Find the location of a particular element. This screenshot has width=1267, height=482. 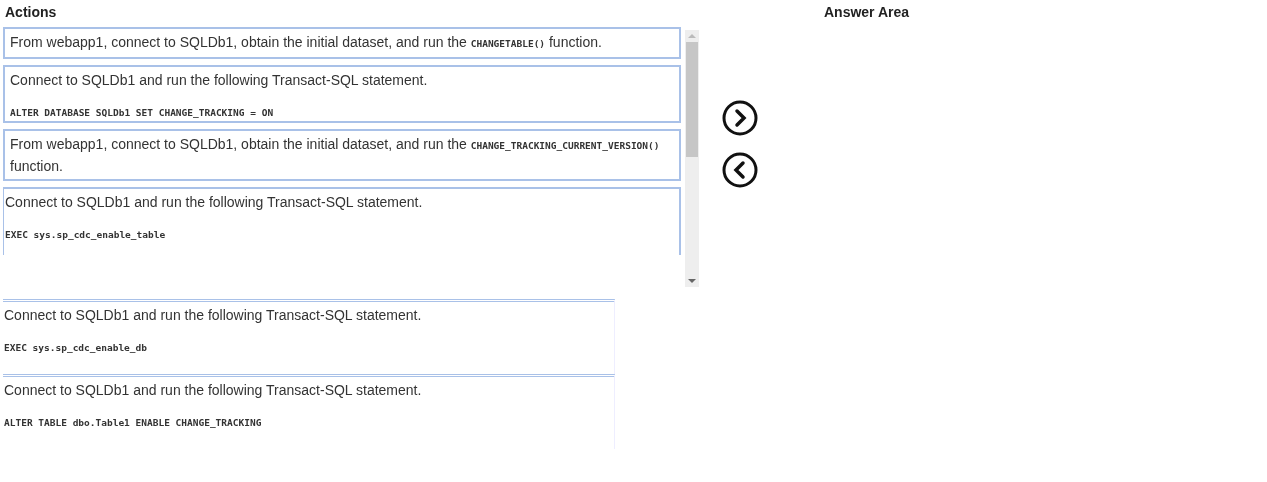

code-statement: ALTER DATABASE SQLDb1 SET CHANGE_TRACKING = ON is located at coordinates (142, 112).